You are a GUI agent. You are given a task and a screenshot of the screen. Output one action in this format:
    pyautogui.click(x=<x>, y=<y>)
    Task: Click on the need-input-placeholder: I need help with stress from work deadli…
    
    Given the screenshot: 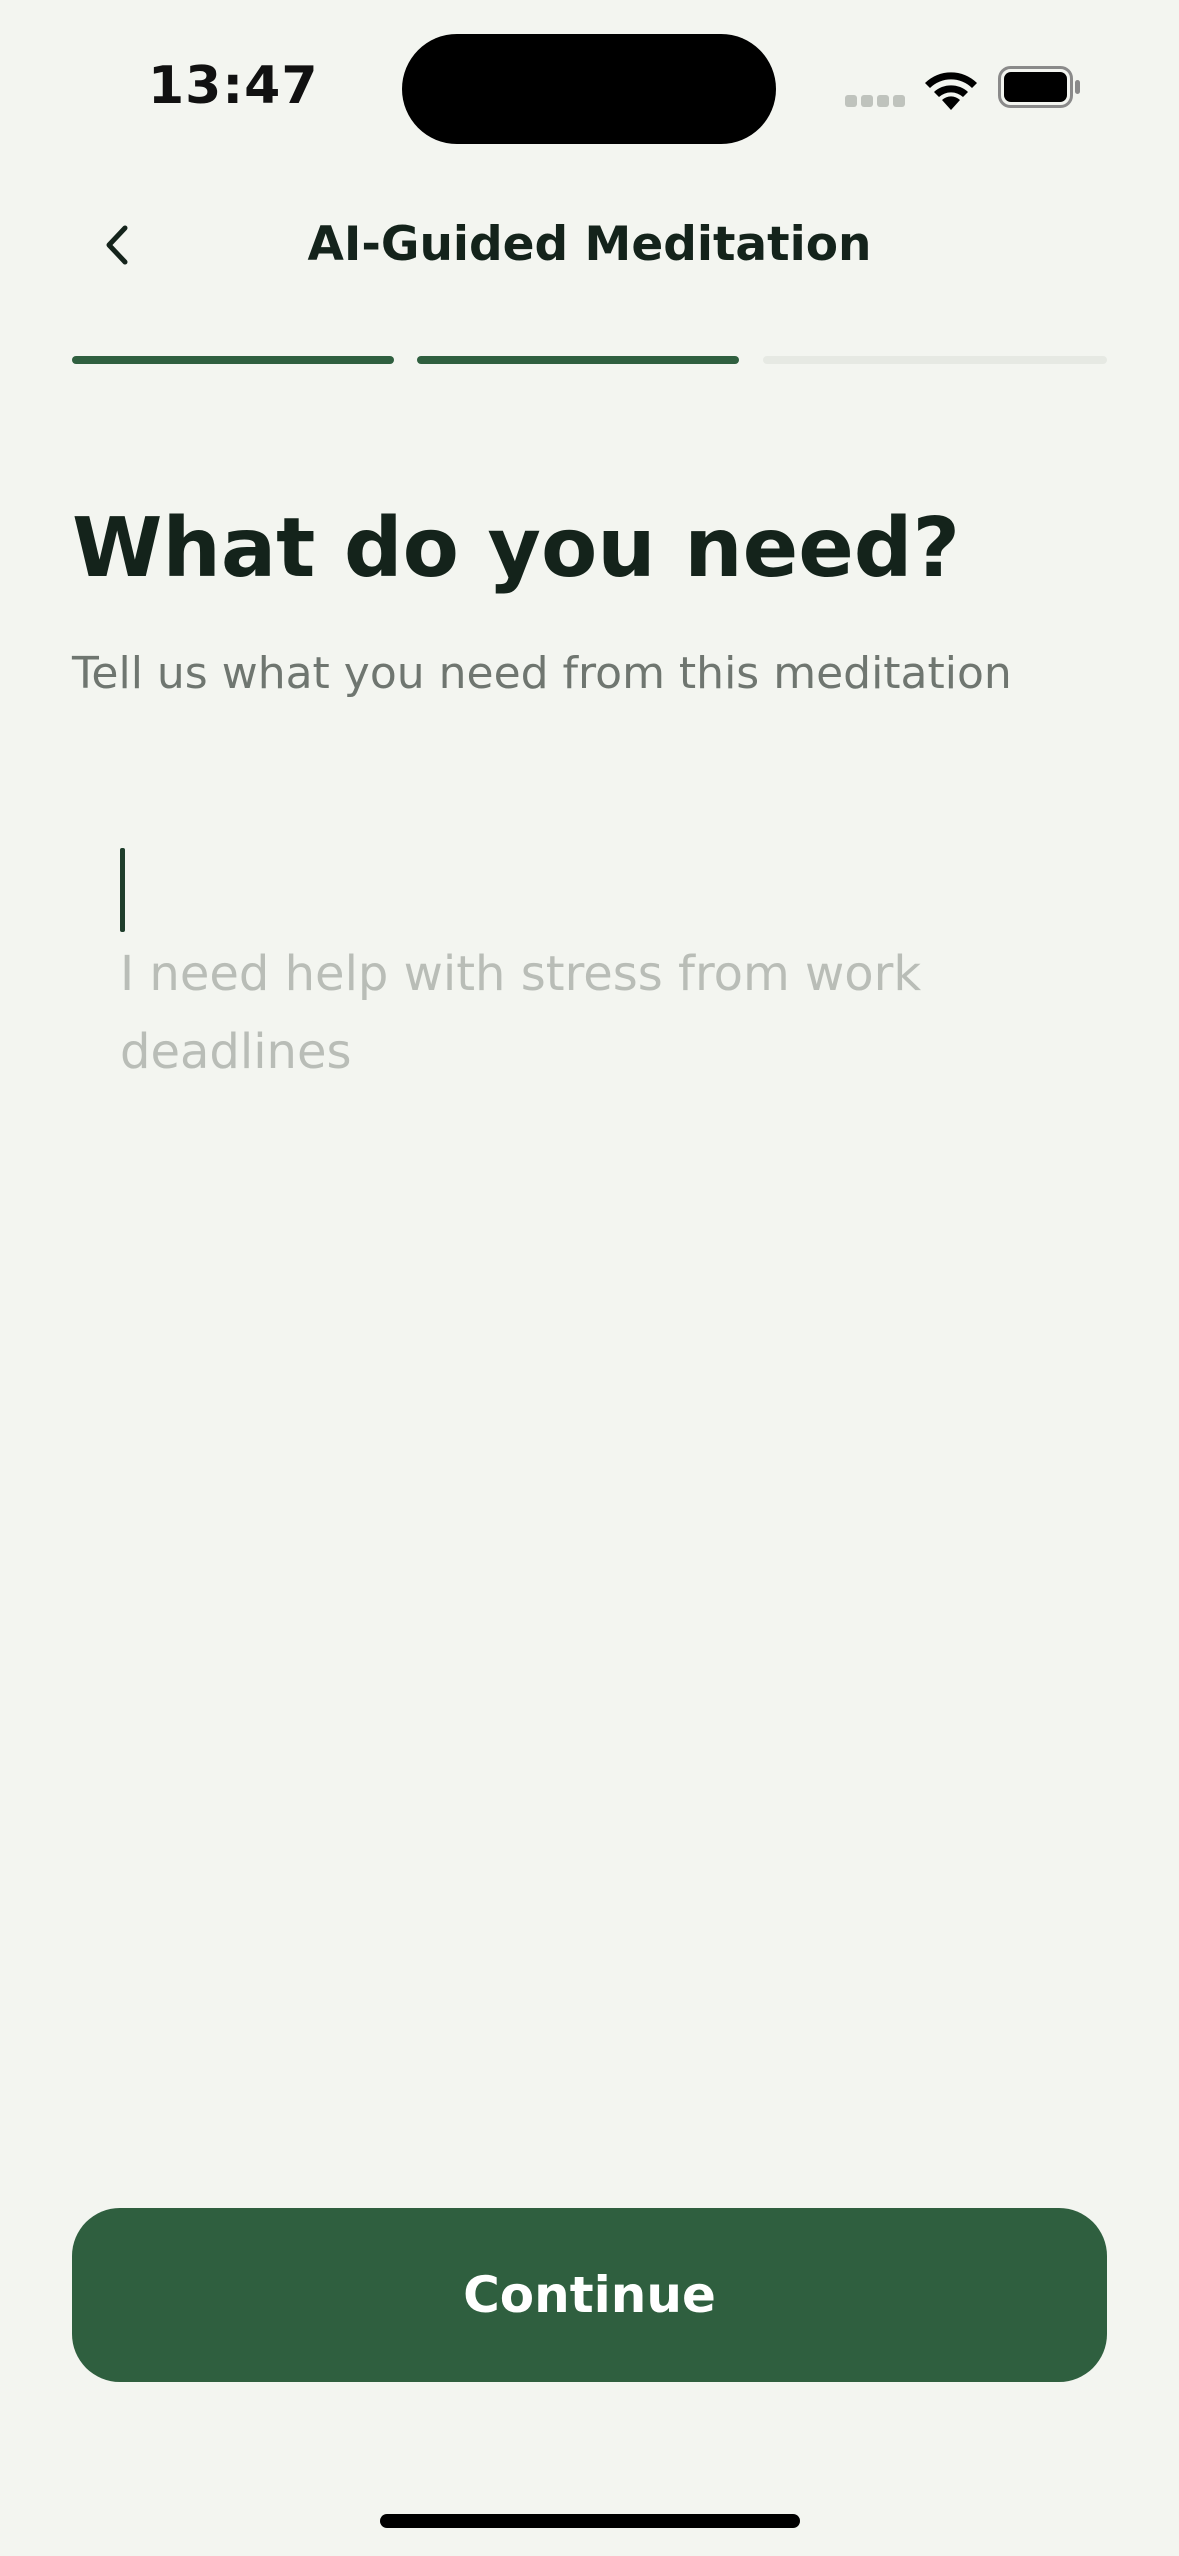 What is the action you would take?
    pyautogui.click(x=521, y=1013)
    